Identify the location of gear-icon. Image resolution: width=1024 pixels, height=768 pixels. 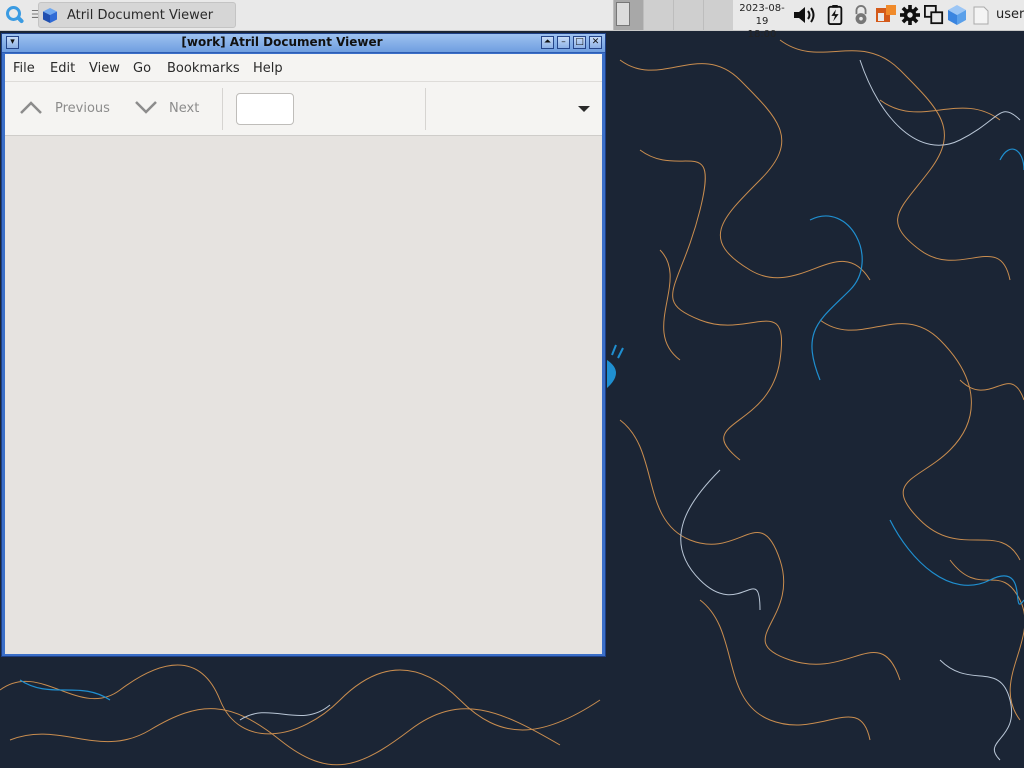
(910, 15).